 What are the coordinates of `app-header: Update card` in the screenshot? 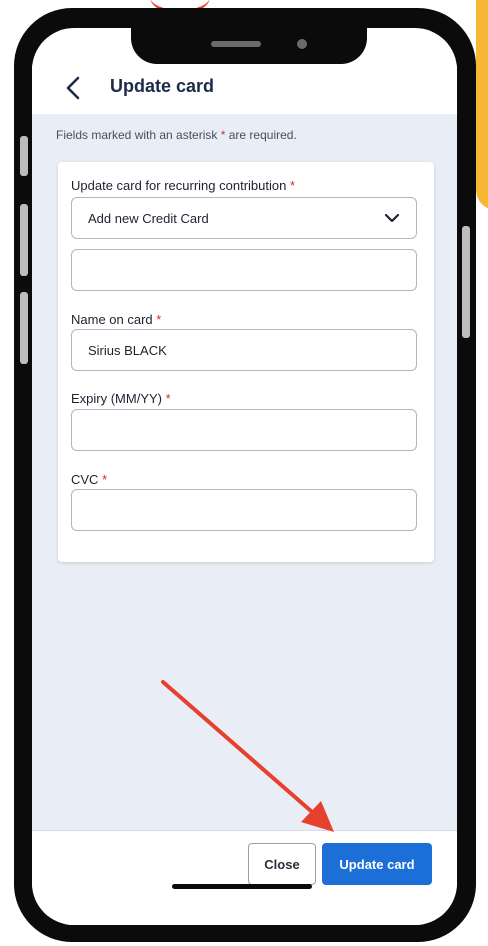 It's located at (244, 89).